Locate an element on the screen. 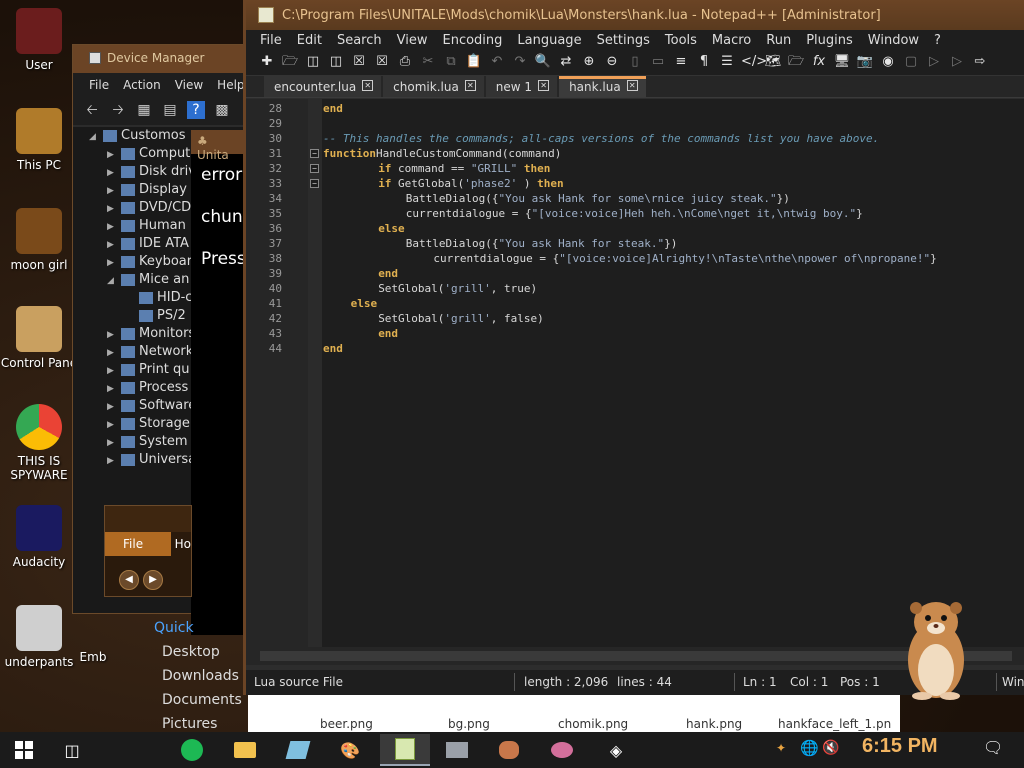  word-wrap-icon: ≡ is located at coordinates (681, 62).